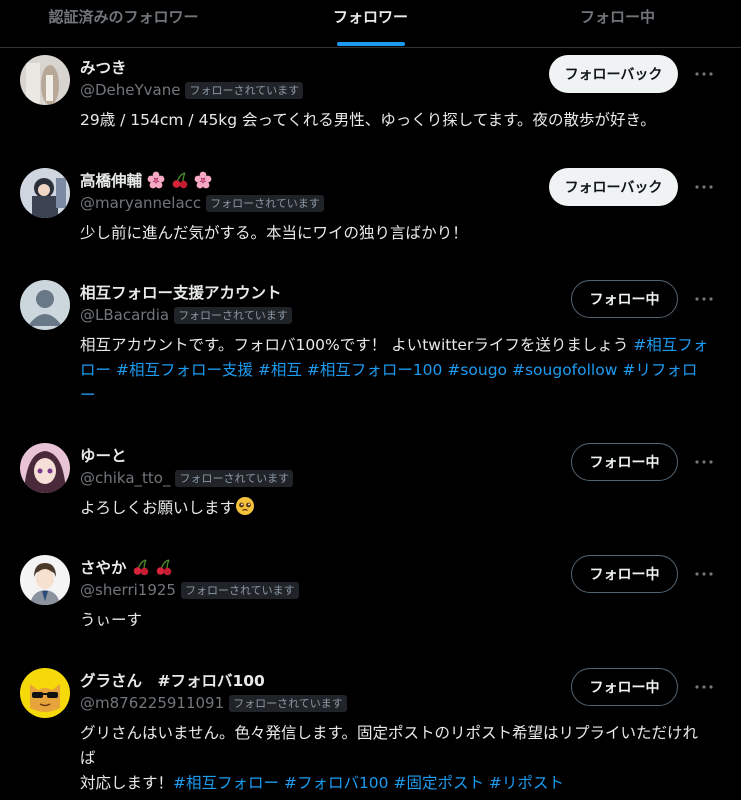 This screenshot has height=800, width=741. What do you see at coordinates (172, 680) in the screenshot?
I see `display-name: グラさん #フォロバ100` at bounding box center [172, 680].